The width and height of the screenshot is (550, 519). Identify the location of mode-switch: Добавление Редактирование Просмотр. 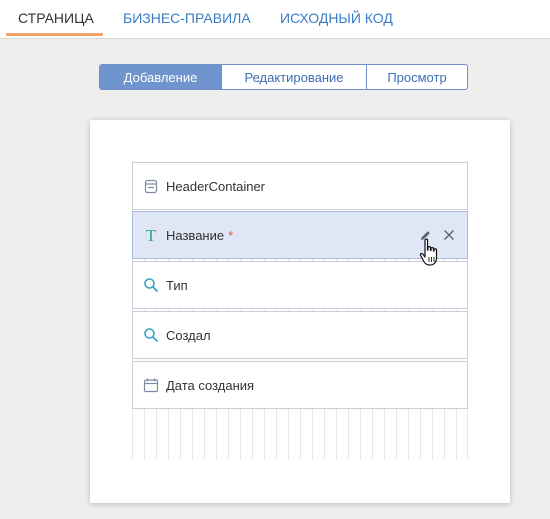
(283, 77).